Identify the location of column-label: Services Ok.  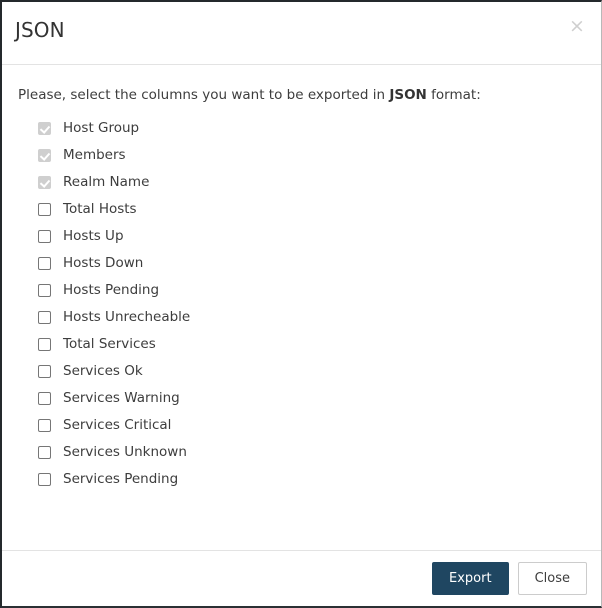
(103, 370).